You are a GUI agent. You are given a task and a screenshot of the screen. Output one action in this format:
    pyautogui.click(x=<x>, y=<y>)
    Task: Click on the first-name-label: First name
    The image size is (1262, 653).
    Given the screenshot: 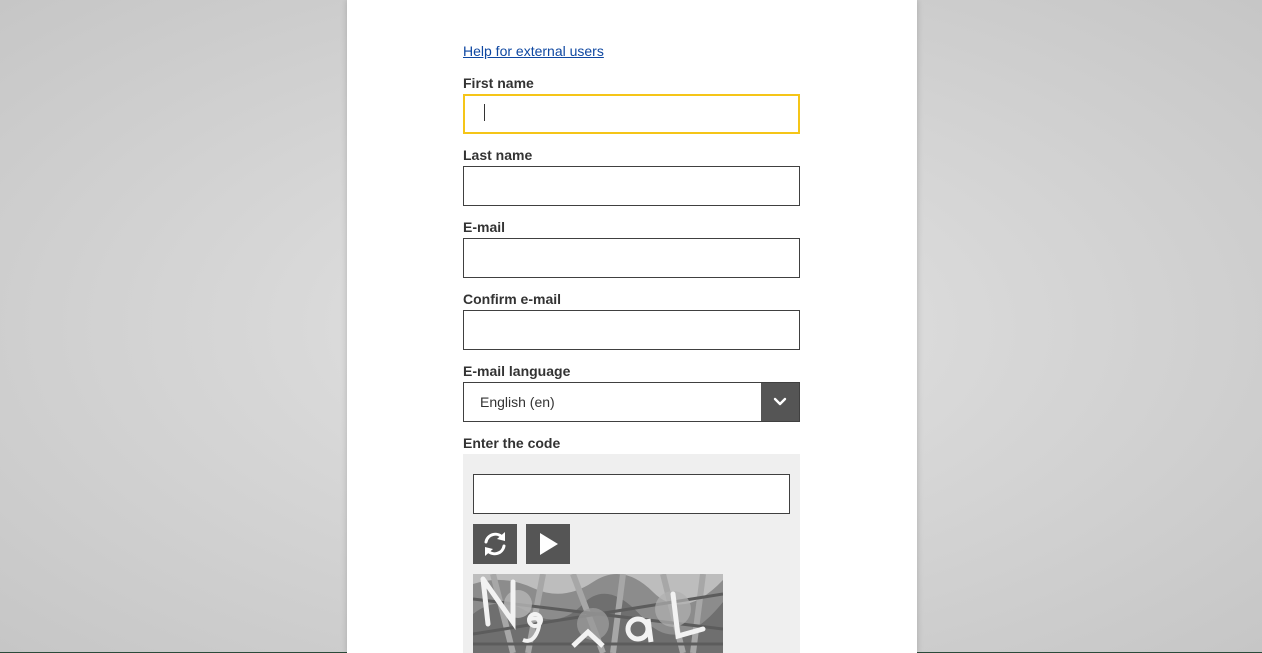 What is the action you would take?
    pyautogui.click(x=498, y=83)
    